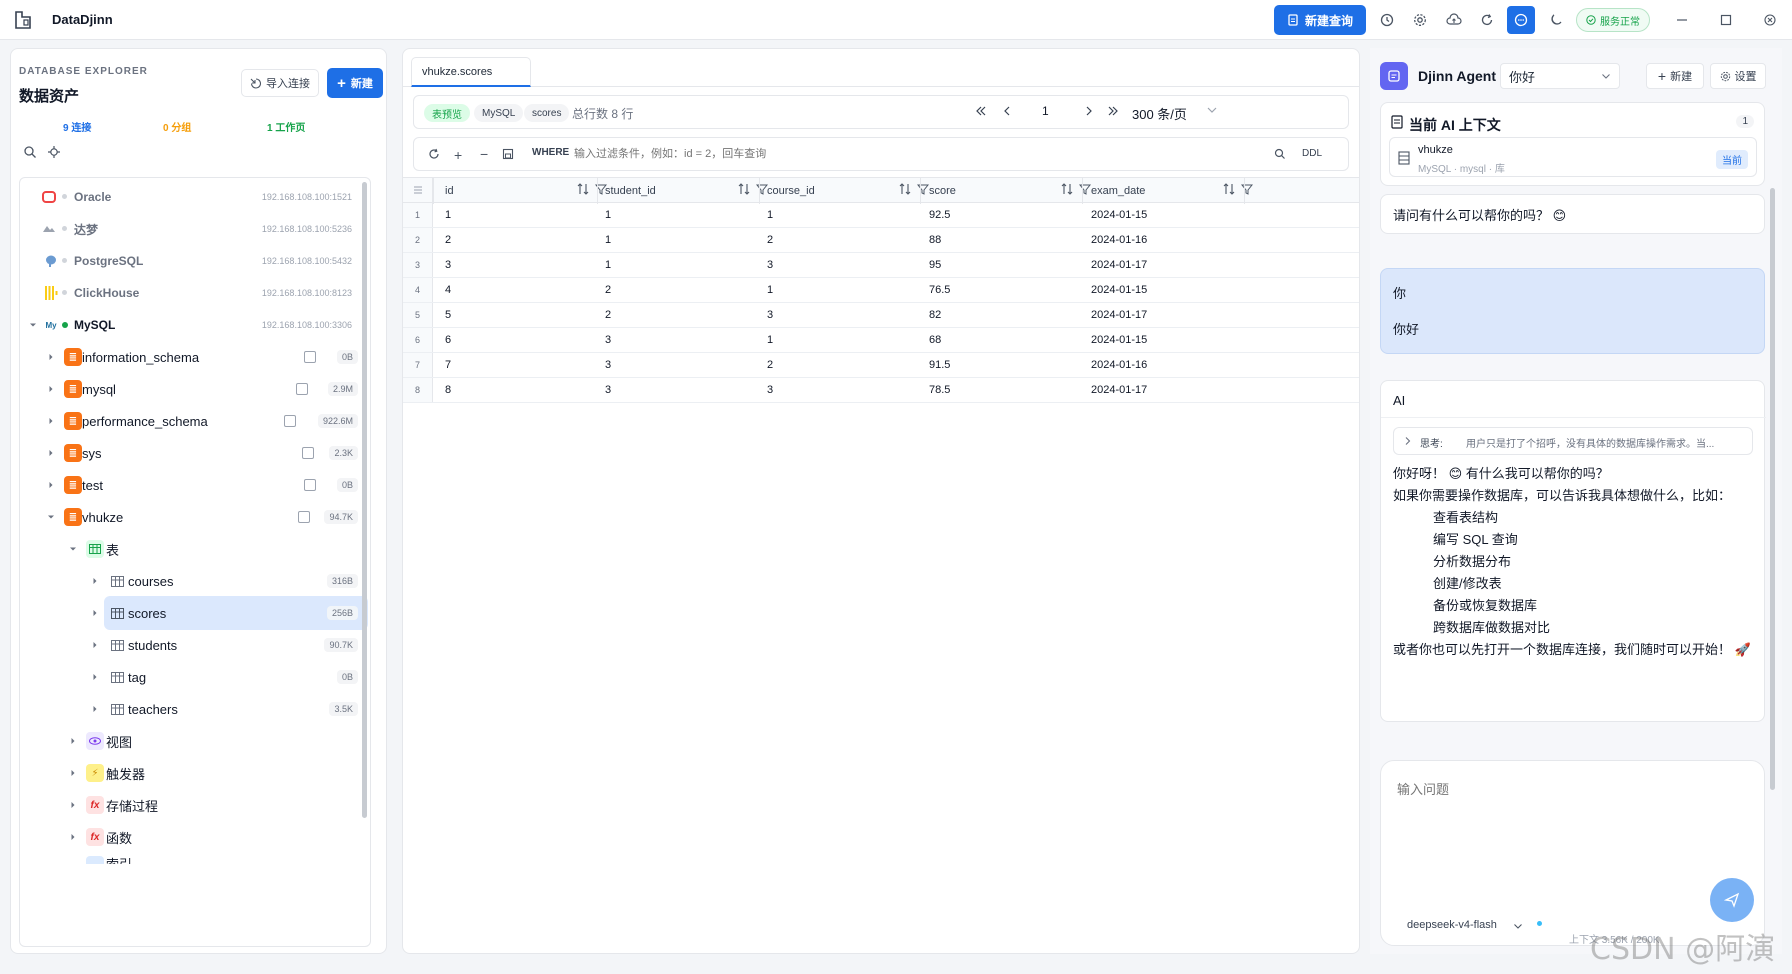 The width and height of the screenshot is (1792, 974). Describe the element at coordinates (942, 191) in the screenshot. I see `column-header: score` at that location.